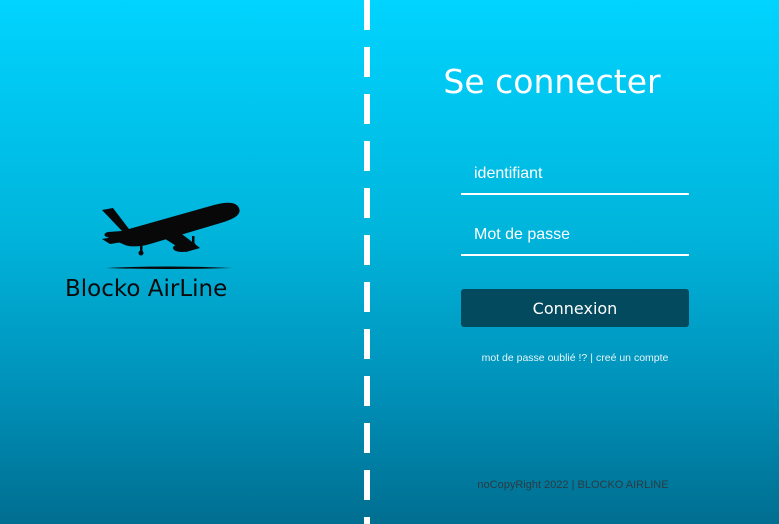 Image resolution: width=779 pixels, height=524 pixels. I want to click on brand-name: Blocko AirLine, so click(146, 289).